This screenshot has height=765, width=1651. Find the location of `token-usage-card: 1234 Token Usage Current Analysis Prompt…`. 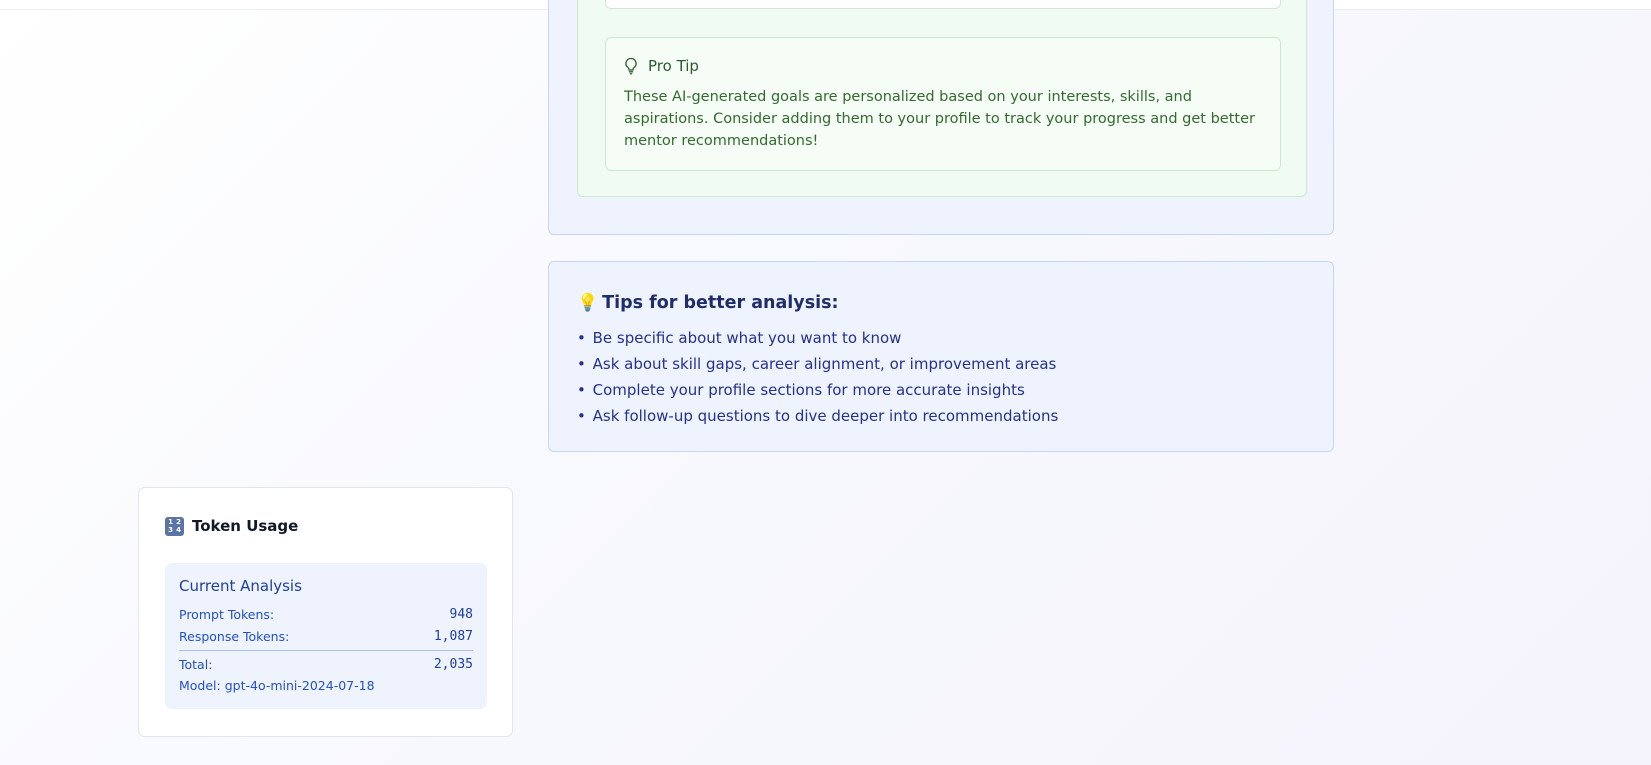

token-usage-card: 1234 Token Usage Current Analysis Prompt… is located at coordinates (325, 612).